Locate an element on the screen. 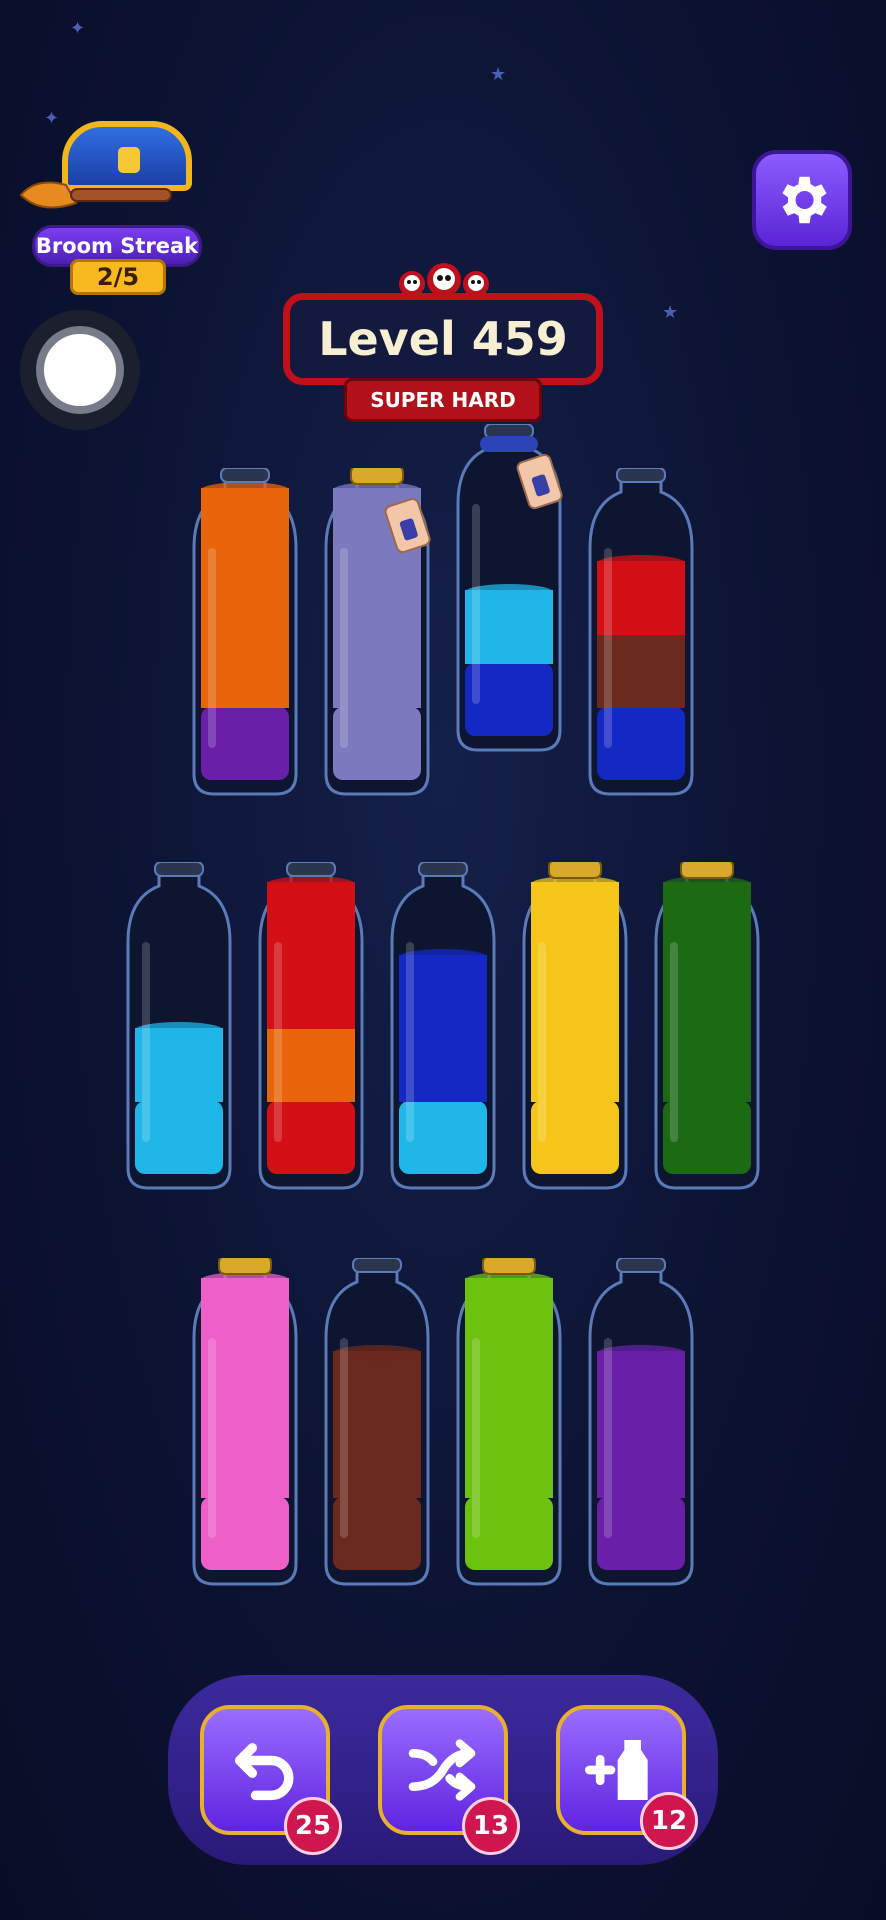 The height and width of the screenshot is (1920, 886). gear-icon is located at coordinates (804, 200).